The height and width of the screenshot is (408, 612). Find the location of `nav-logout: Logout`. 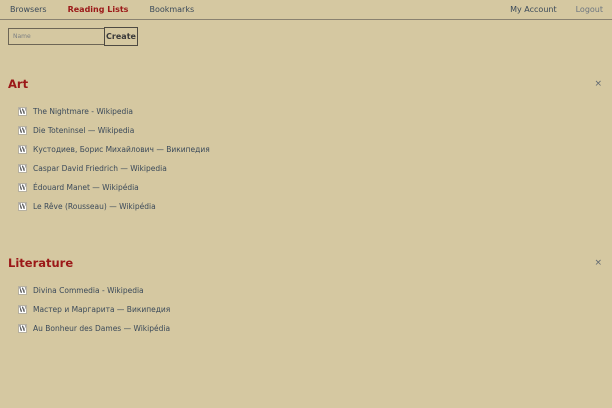

nav-logout: Logout is located at coordinates (589, 9).